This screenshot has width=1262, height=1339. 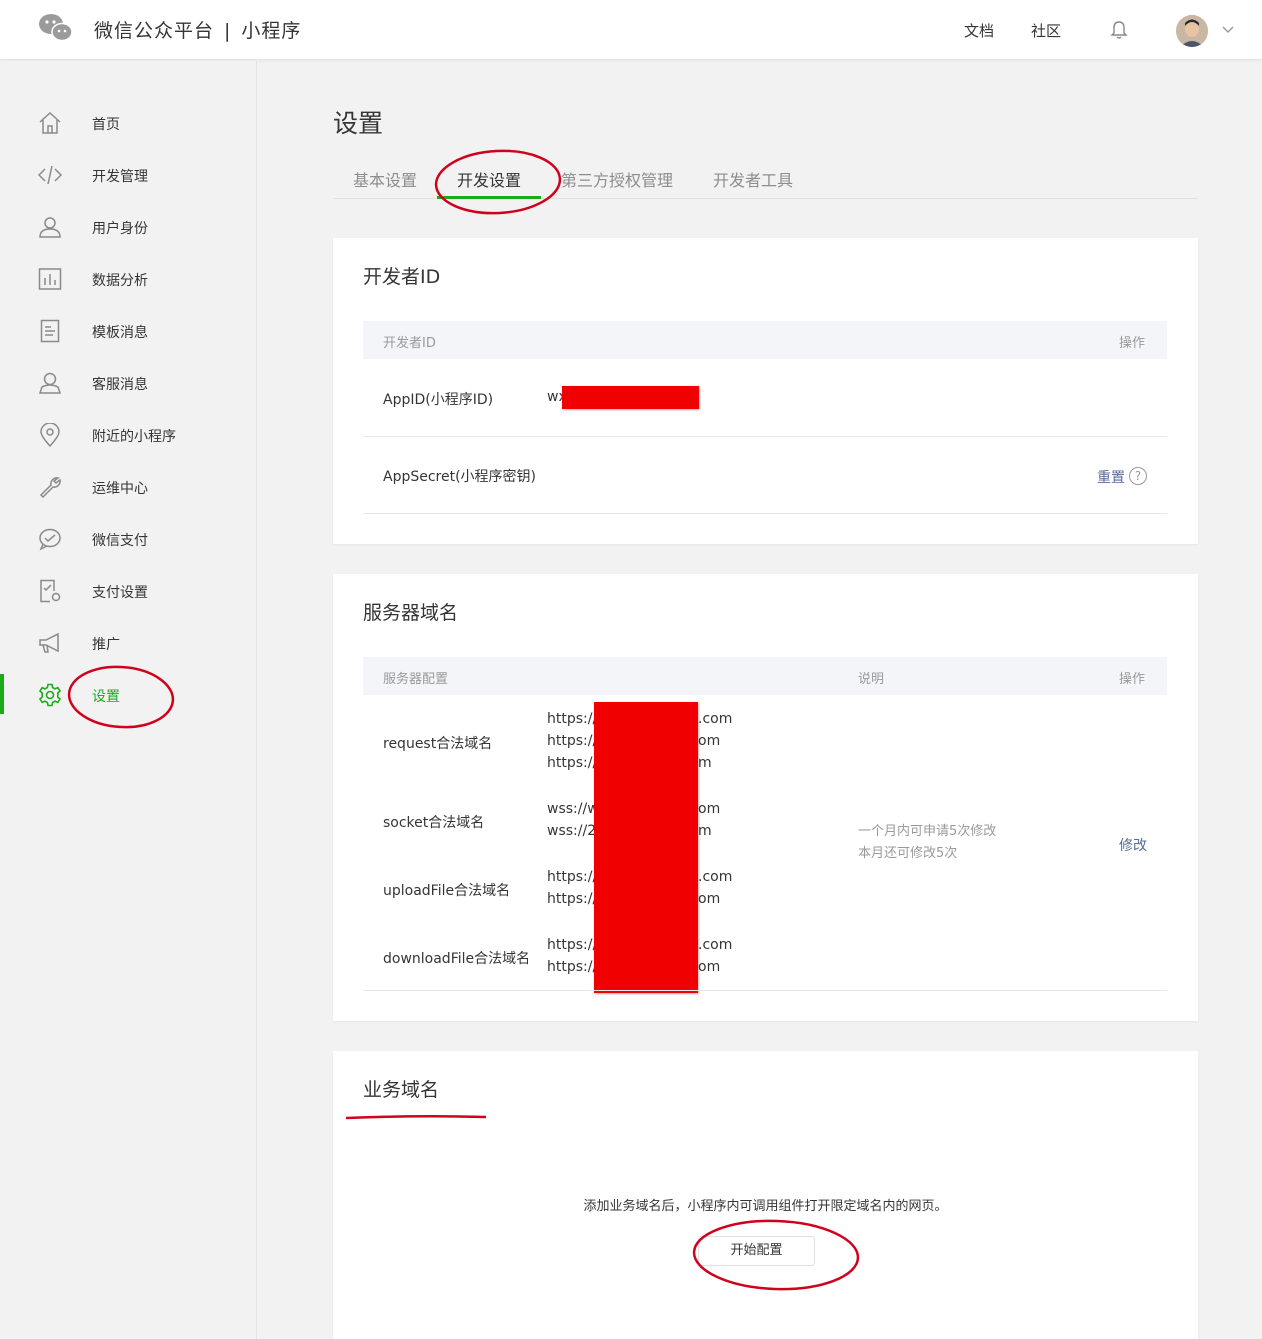 I want to click on upload-url-suffix: .com, so click(x=715, y=877).